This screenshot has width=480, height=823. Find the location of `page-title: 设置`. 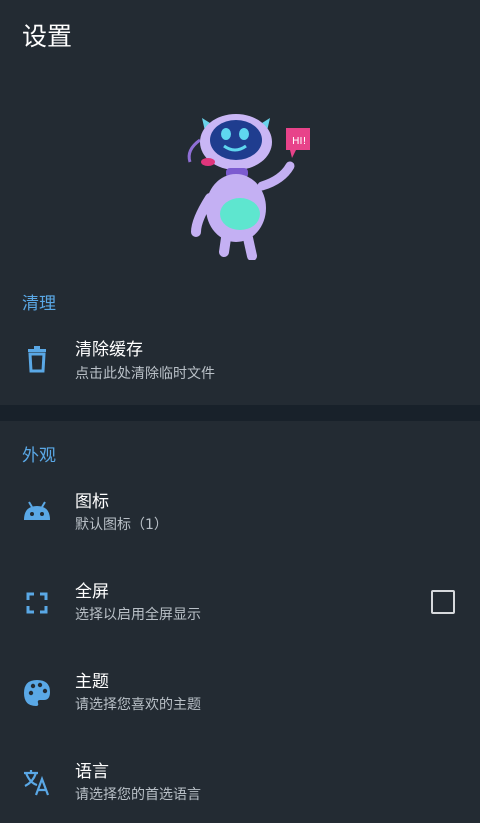

page-title: 设置 is located at coordinates (47, 36).